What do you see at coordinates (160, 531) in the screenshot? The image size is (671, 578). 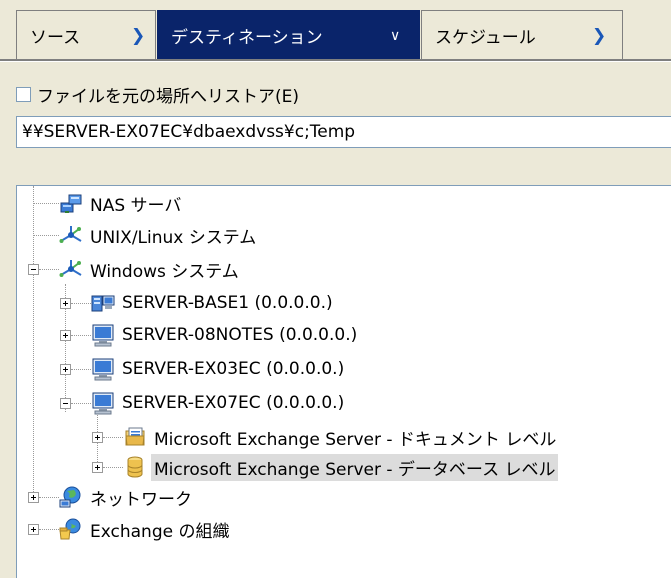 I see `tree-node-label: Exchange の組織` at bounding box center [160, 531].